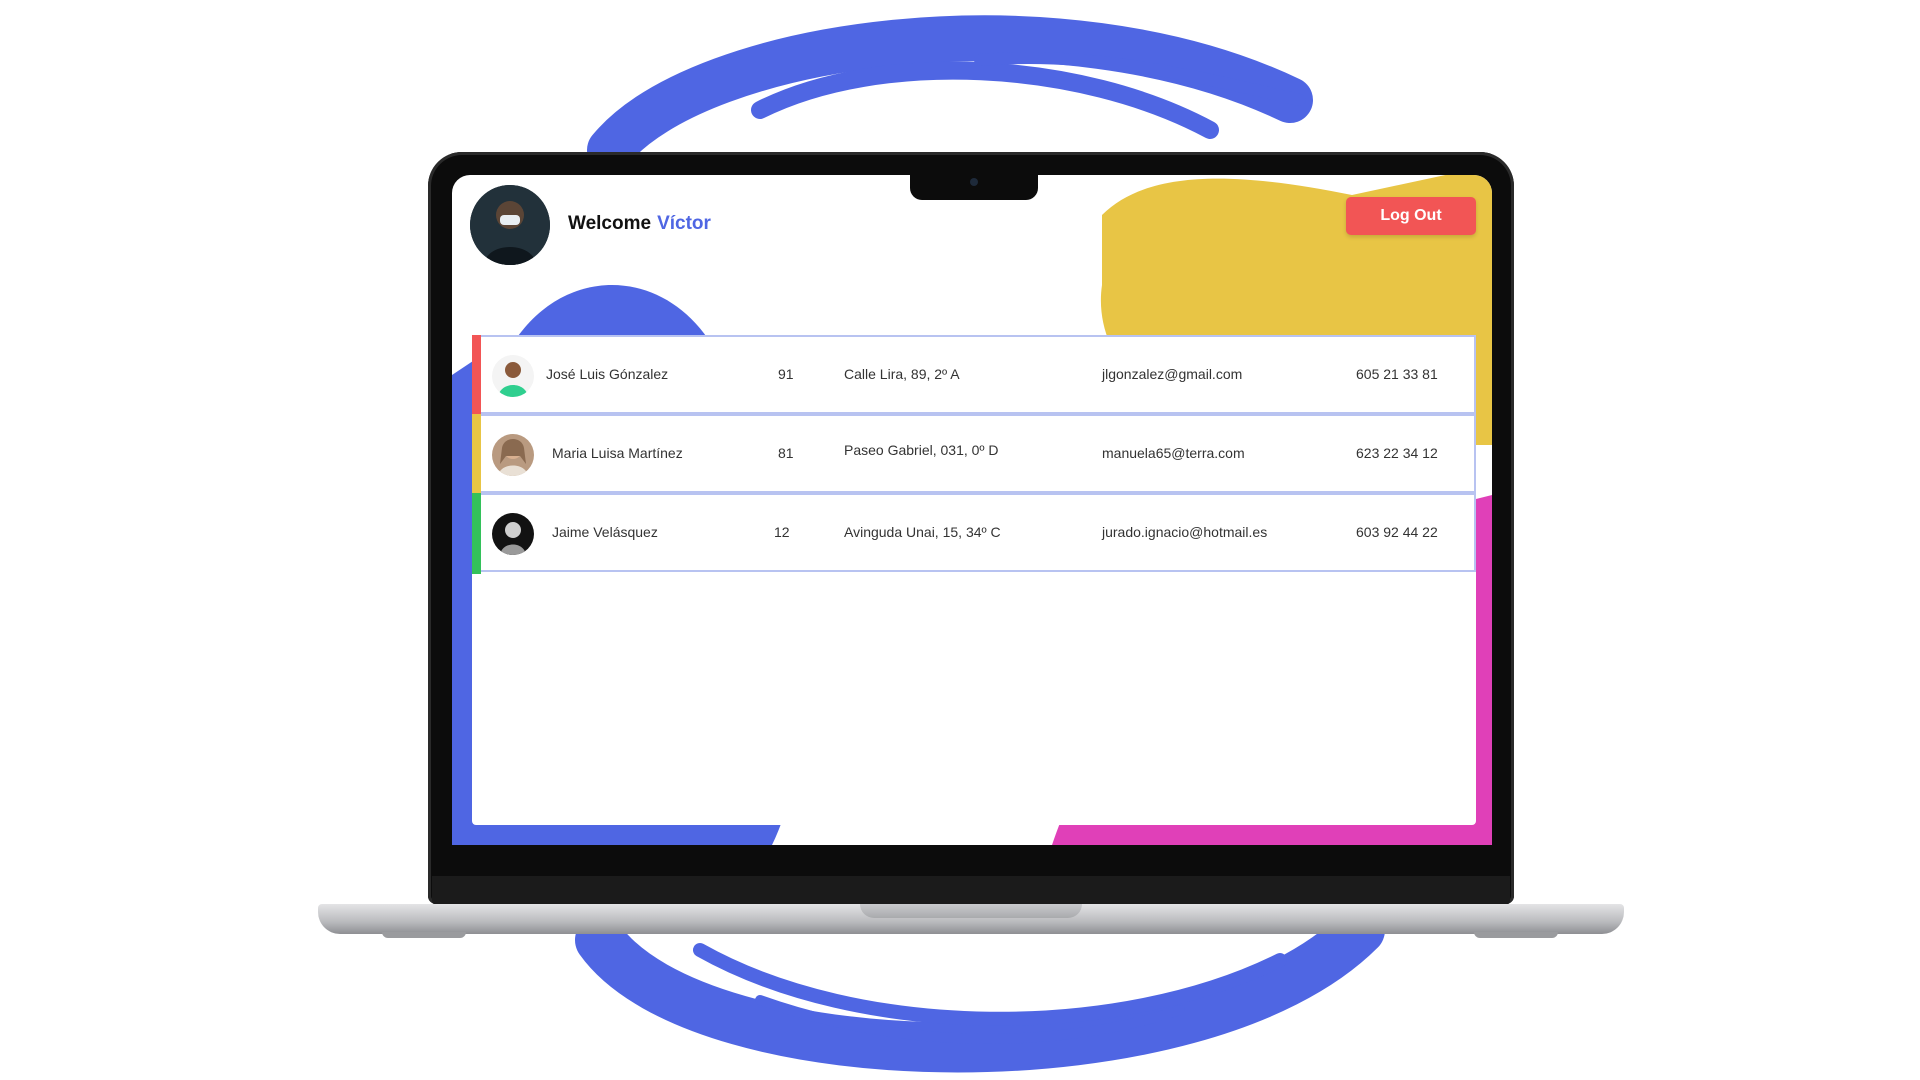  What do you see at coordinates (1173, 453) in the screenshot?
I see `user-email-cell: manuela65@terra.com` at bounding box center [1173, 453].